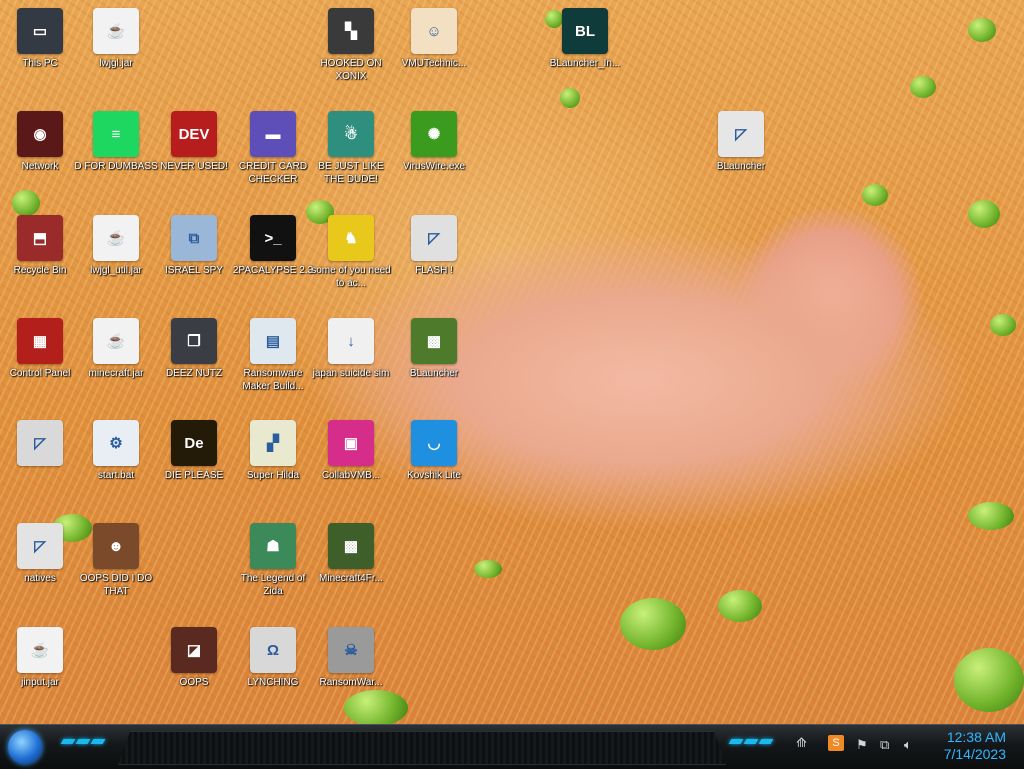 This screenshot has width=1024, height=769. Describe the element at coordinates (422, 748) in the screenshot. I see `taskbar-window-area` at that location.